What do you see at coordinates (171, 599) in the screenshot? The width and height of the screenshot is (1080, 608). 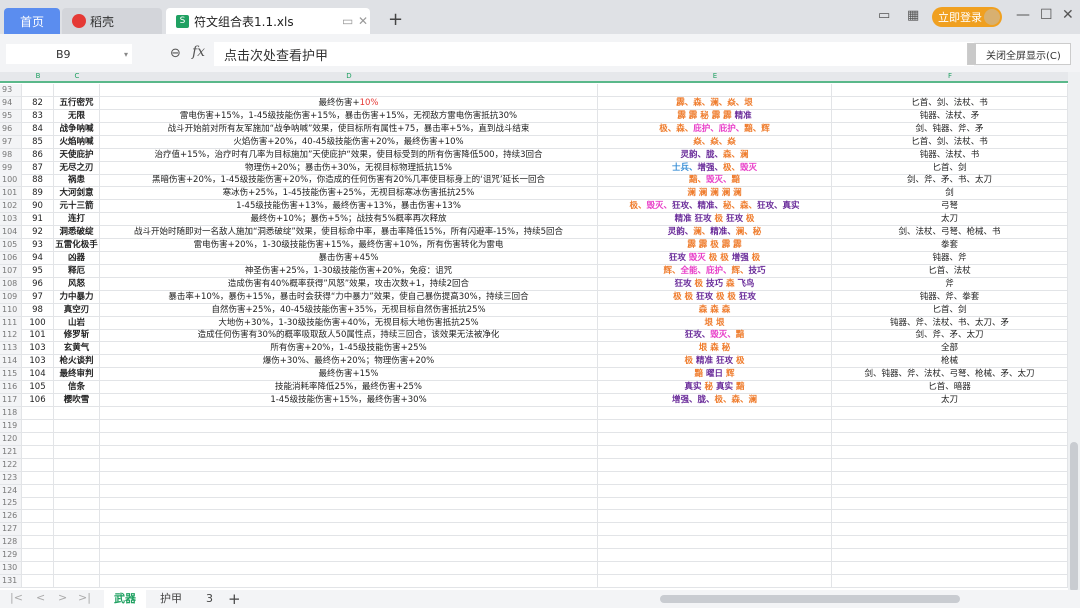 I see `sheet-tab-armor: 护甲` at bounding box center [171, 599].